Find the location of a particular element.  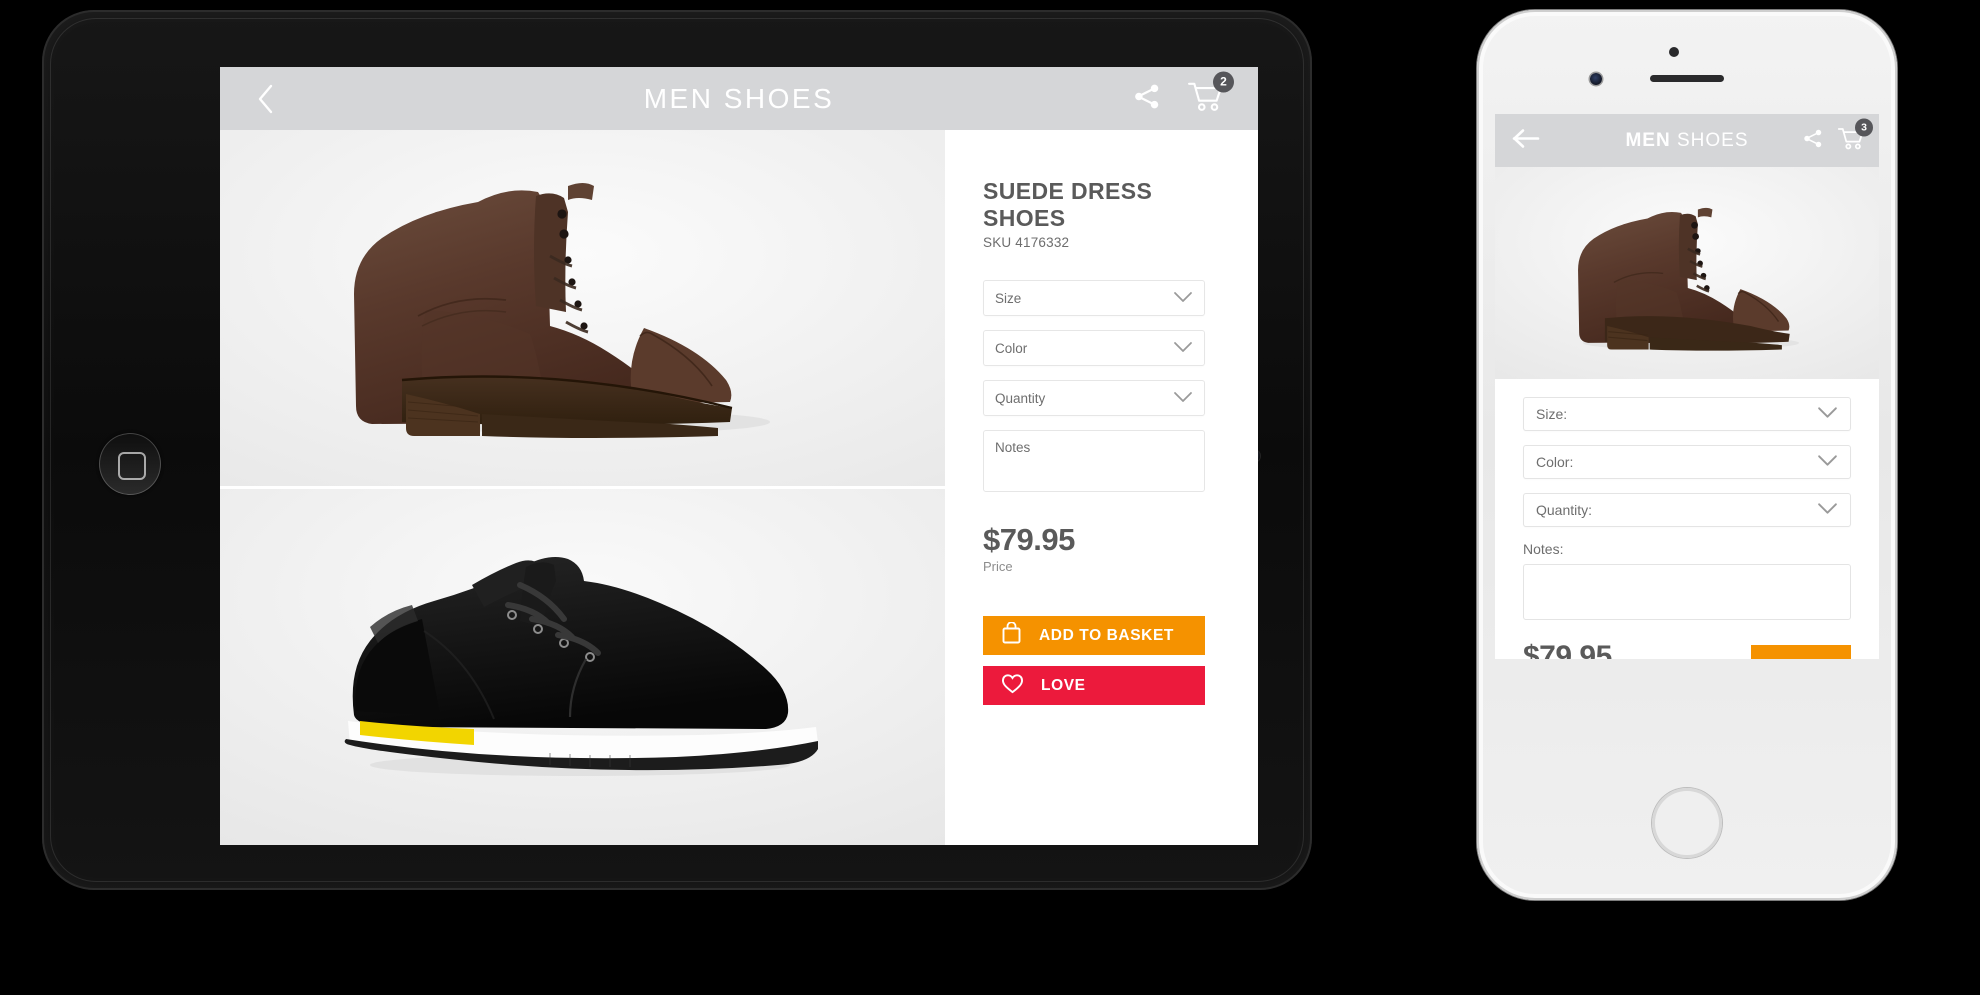

chevron-left-icon is located at coordinates (265, 98).